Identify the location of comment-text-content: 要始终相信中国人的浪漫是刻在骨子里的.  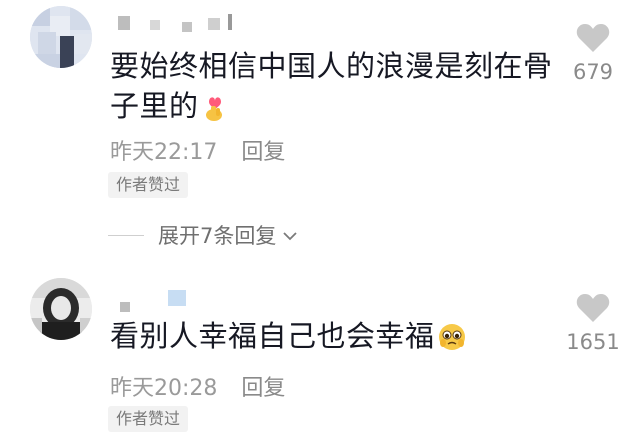
(331, 86).